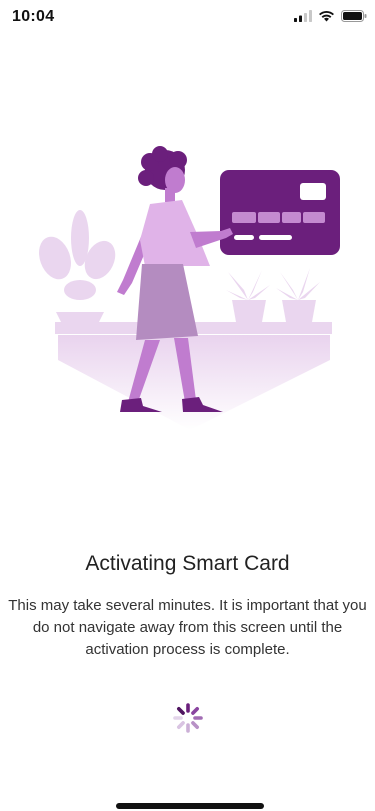  Describe the element at coordinates (273, 295) in the screenshot. I see `plant-pots-graphic` at that location.